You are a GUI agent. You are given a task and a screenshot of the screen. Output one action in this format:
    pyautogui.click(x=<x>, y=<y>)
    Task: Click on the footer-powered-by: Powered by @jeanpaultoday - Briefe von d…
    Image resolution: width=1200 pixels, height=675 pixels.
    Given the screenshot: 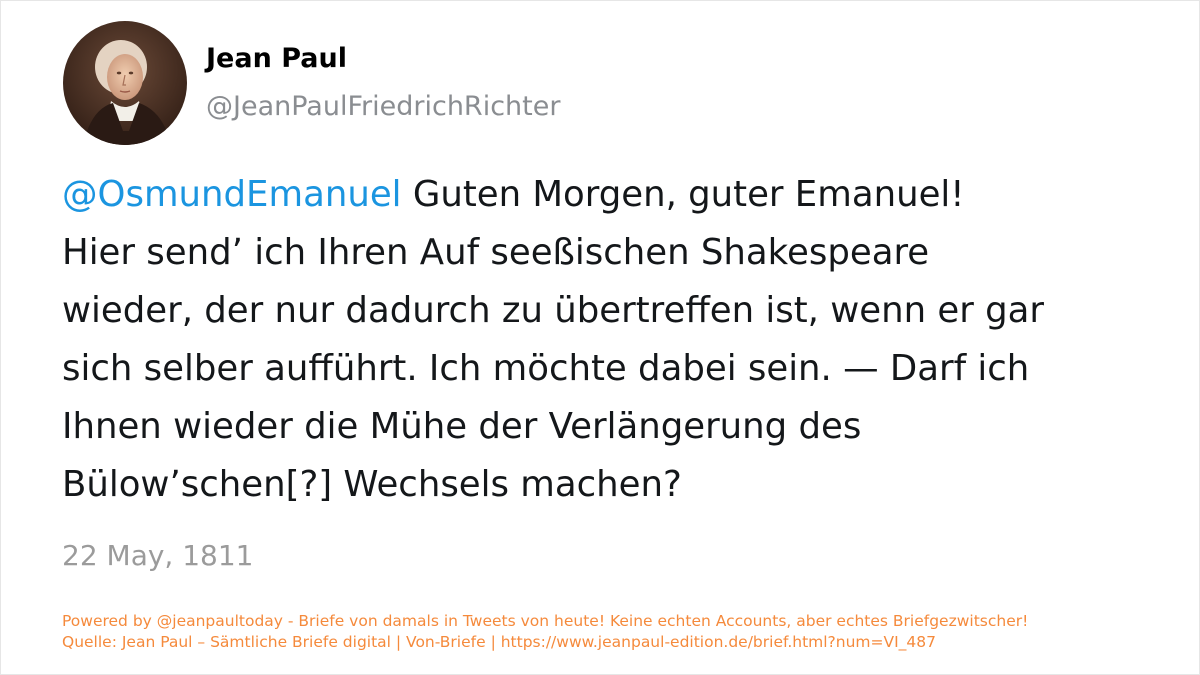 What is the action you would take?
    pyautogui.click(x=545, y=621)
    